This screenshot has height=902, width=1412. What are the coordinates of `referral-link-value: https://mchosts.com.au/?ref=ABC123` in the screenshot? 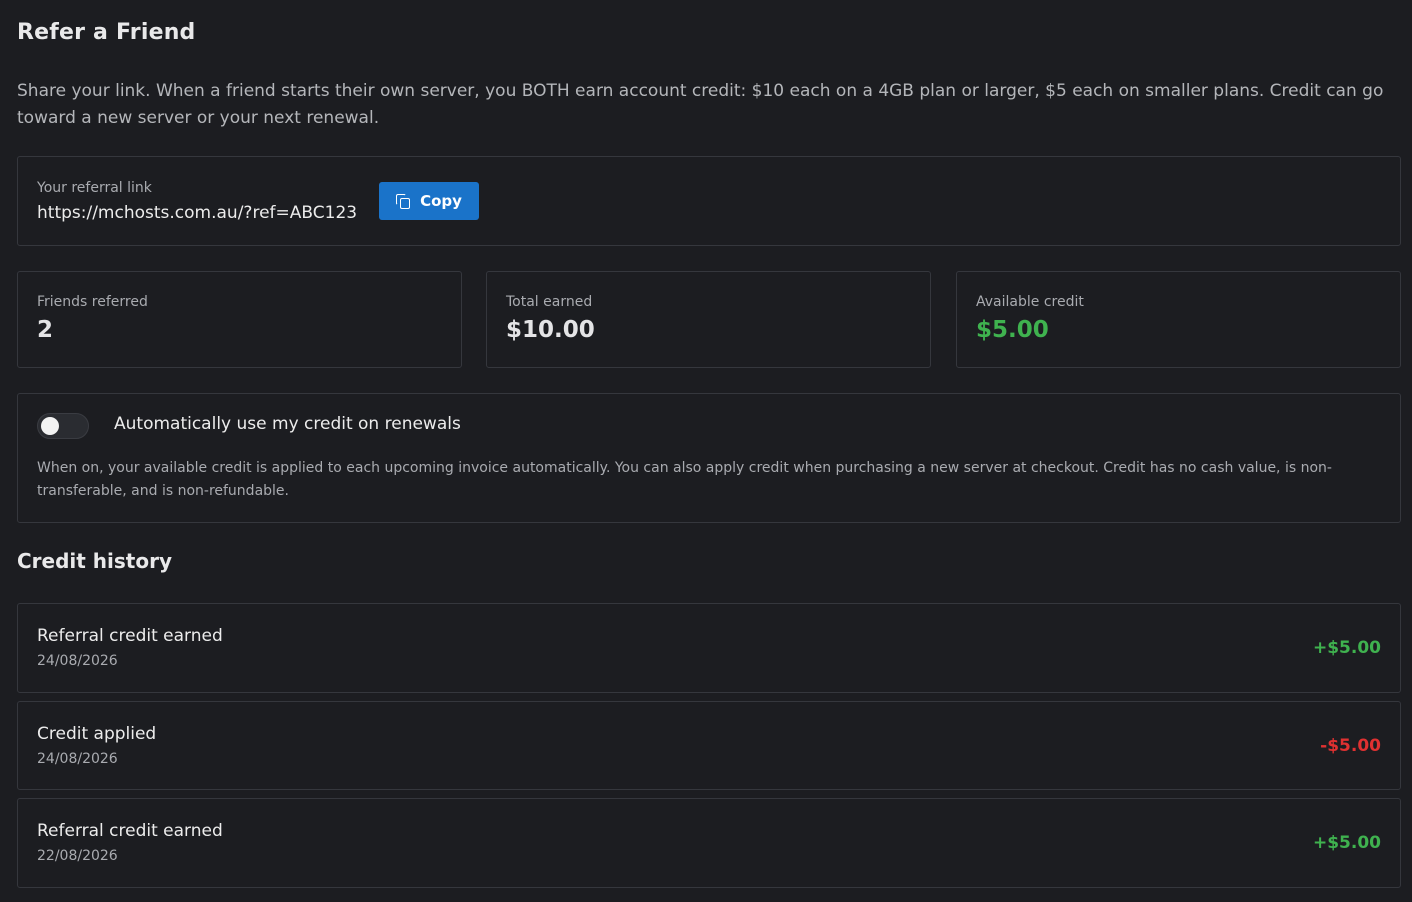 It's located at (197, 213).